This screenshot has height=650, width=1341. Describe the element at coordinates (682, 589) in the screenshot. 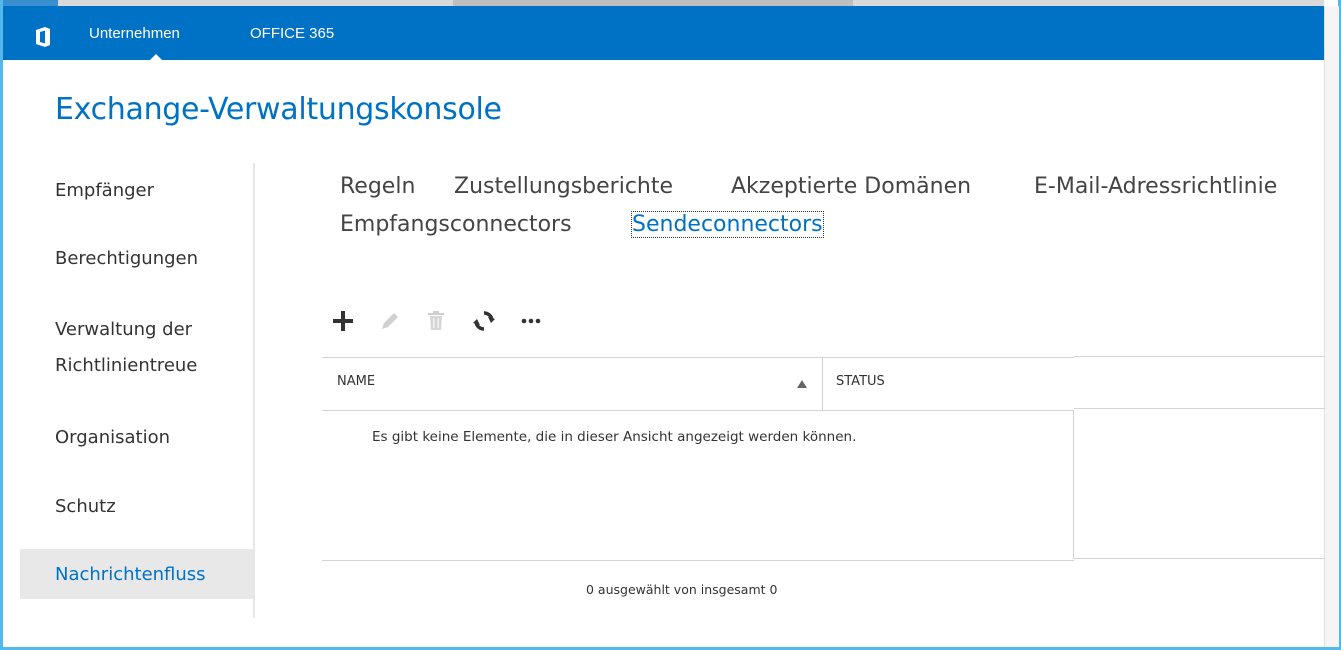

I see `selection-status: 0 ausgewählt von insgesamt 0` at that location.